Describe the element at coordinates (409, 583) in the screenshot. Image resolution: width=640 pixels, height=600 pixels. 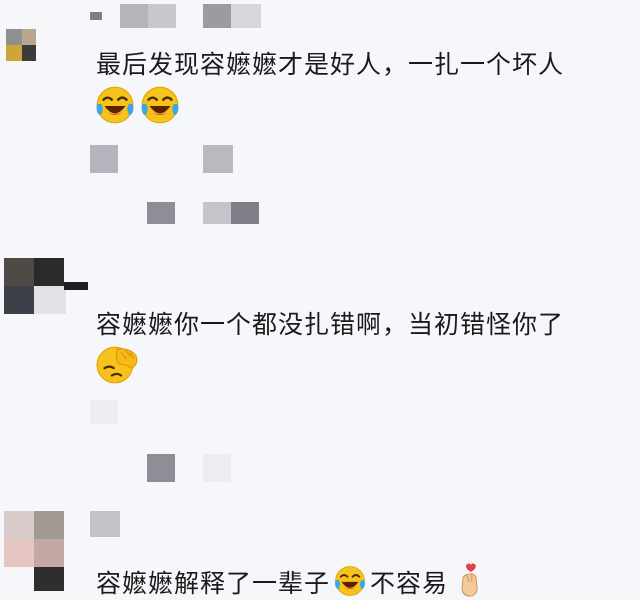
I see `comment-text-part: 不容易` at that location.